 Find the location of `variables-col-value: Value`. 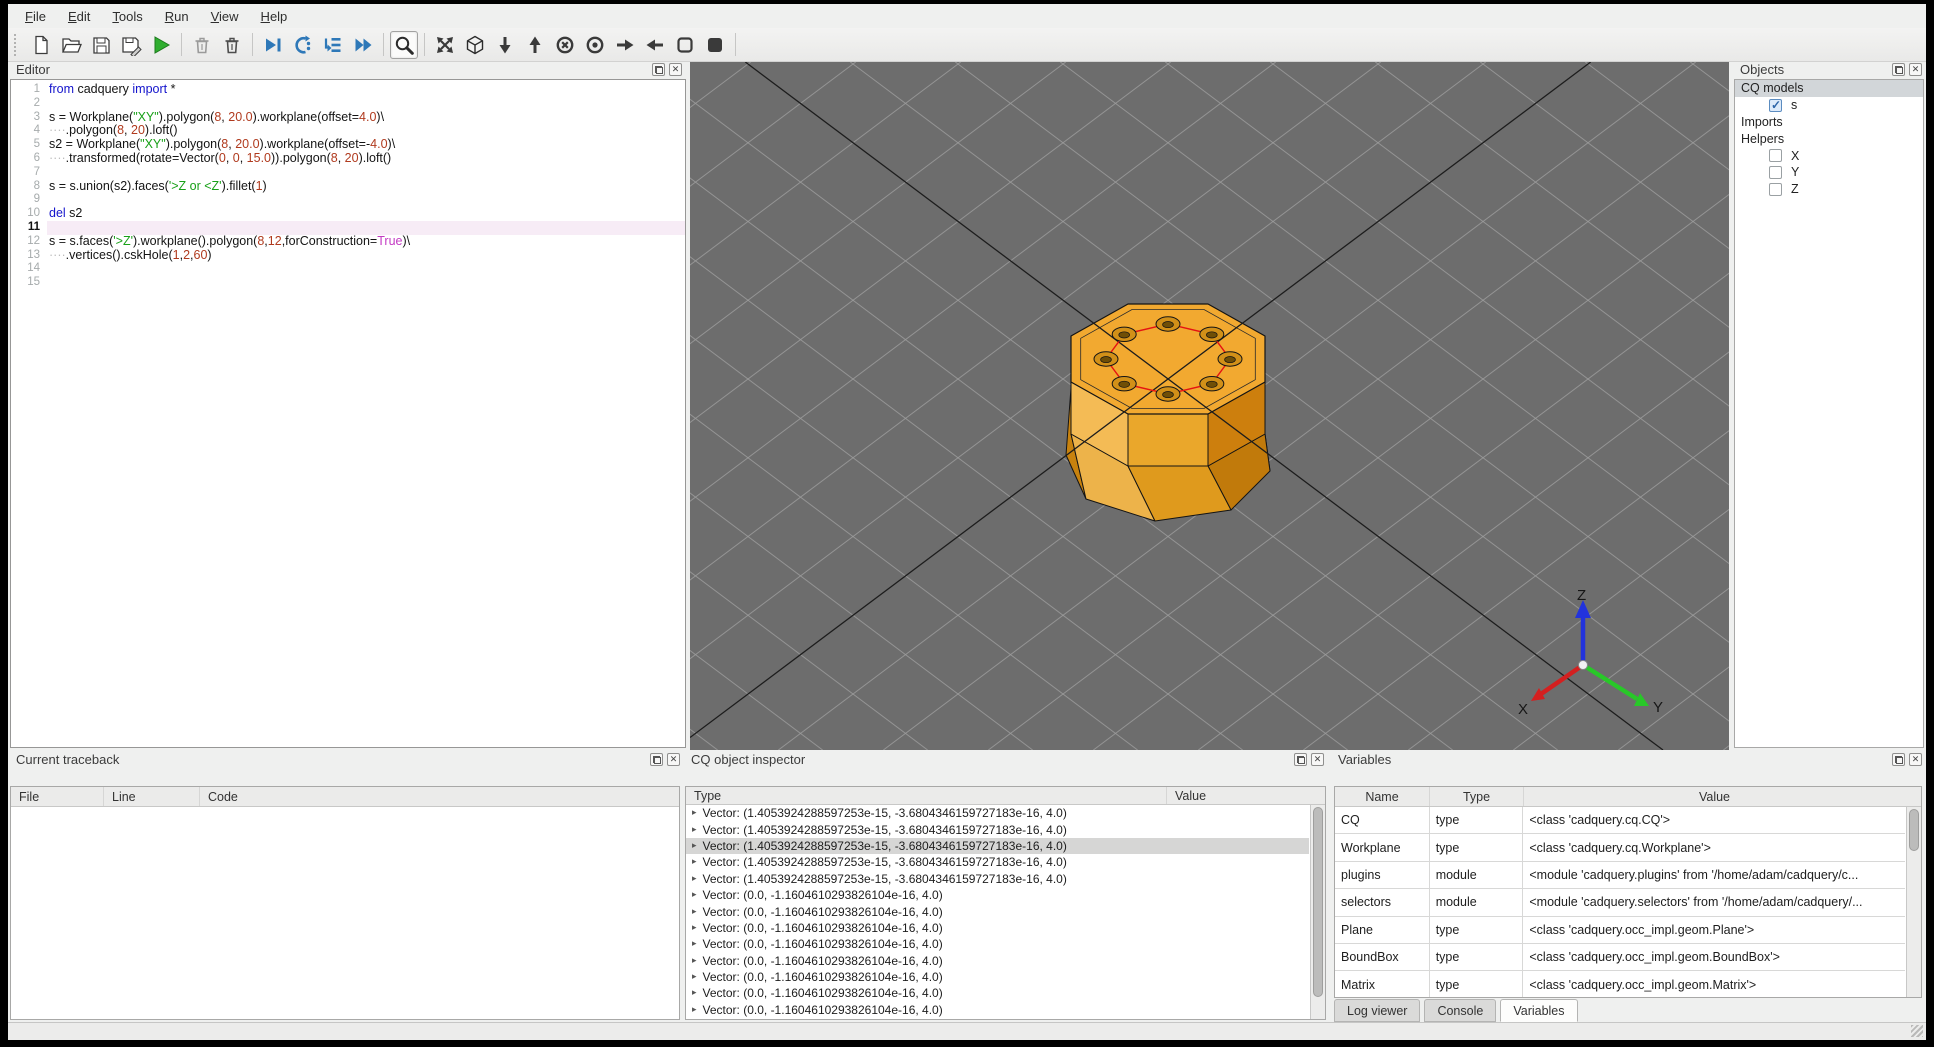

variables-col-value: Value is located at coordinates (1714, 796).